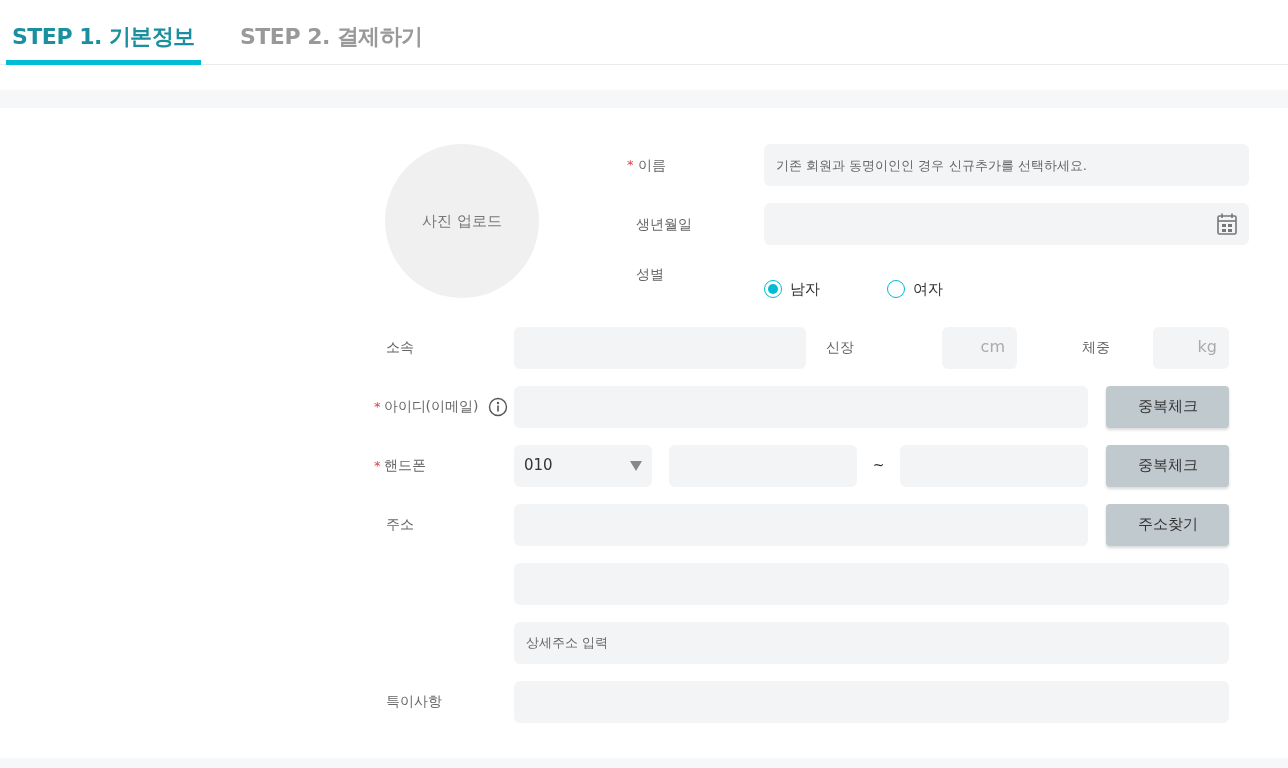 The image size is (1288, 768). Describe the element at coordinates (498, 406) in the screenshot. I see `info-icon` at that location.